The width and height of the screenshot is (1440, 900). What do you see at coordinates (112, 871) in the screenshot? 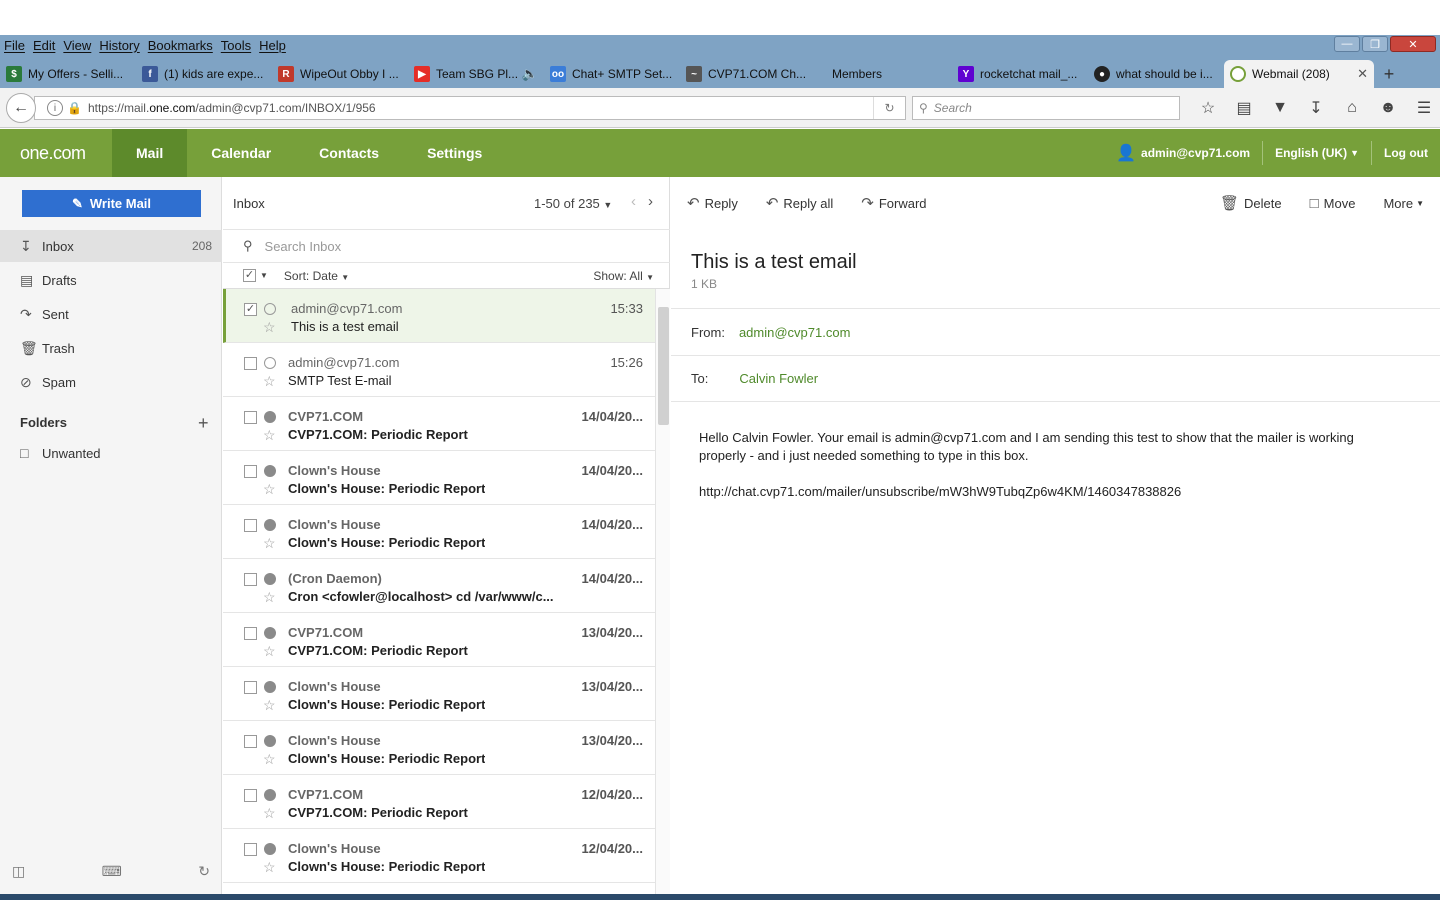
I see `keyboard-icon: ⌨` at bounding box center [112, 871].